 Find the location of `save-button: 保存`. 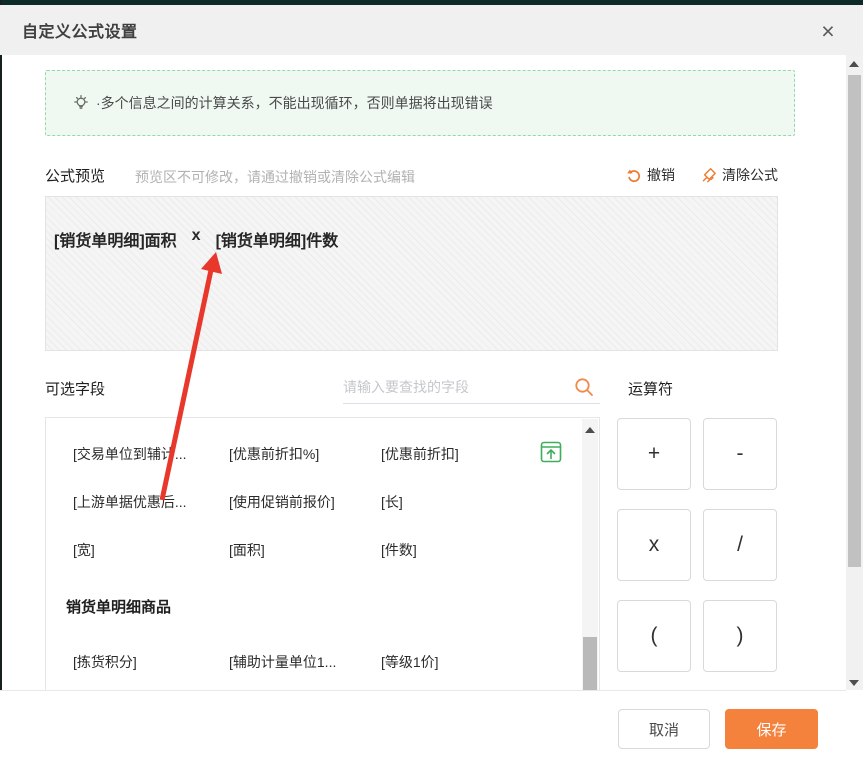

save-button: 保存 is located at coordinates (771, 729).